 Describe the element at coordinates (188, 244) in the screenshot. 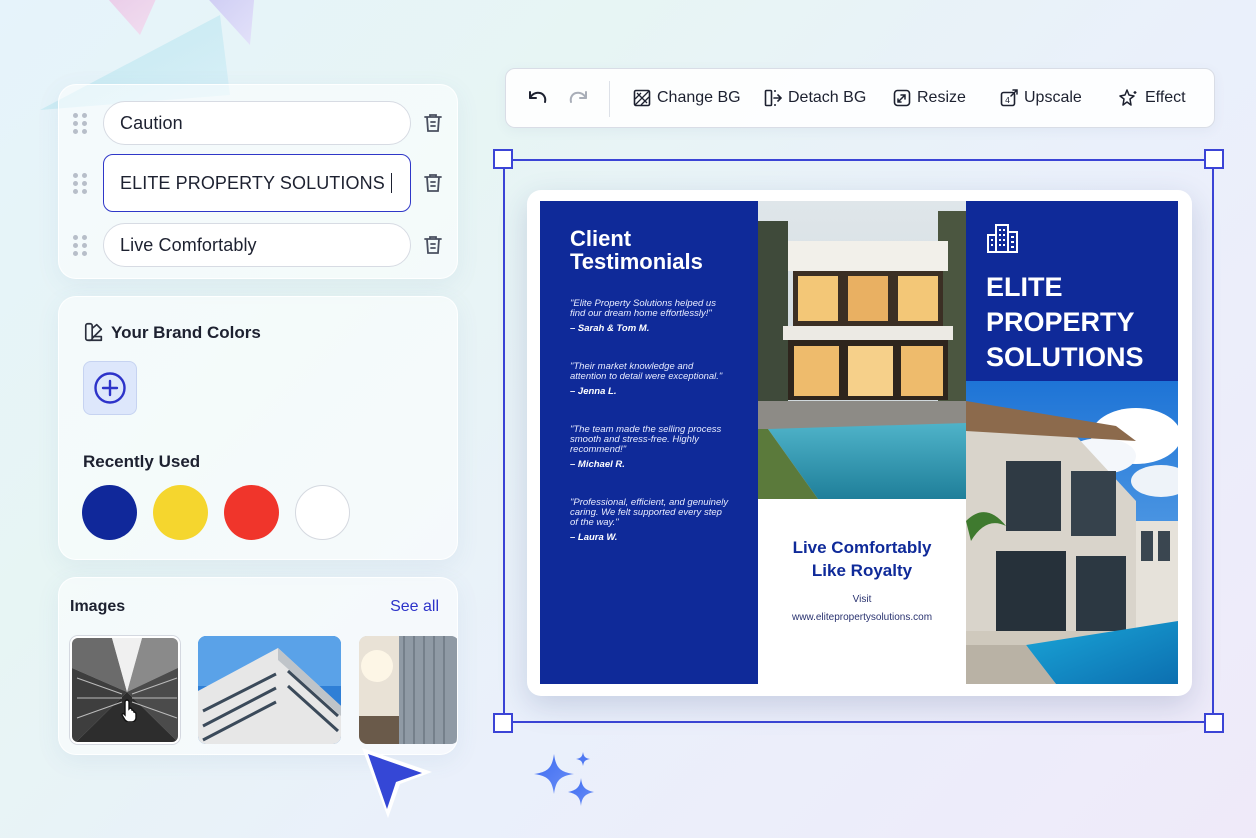

I see `text-field-value: Live Comfortably` at that location.